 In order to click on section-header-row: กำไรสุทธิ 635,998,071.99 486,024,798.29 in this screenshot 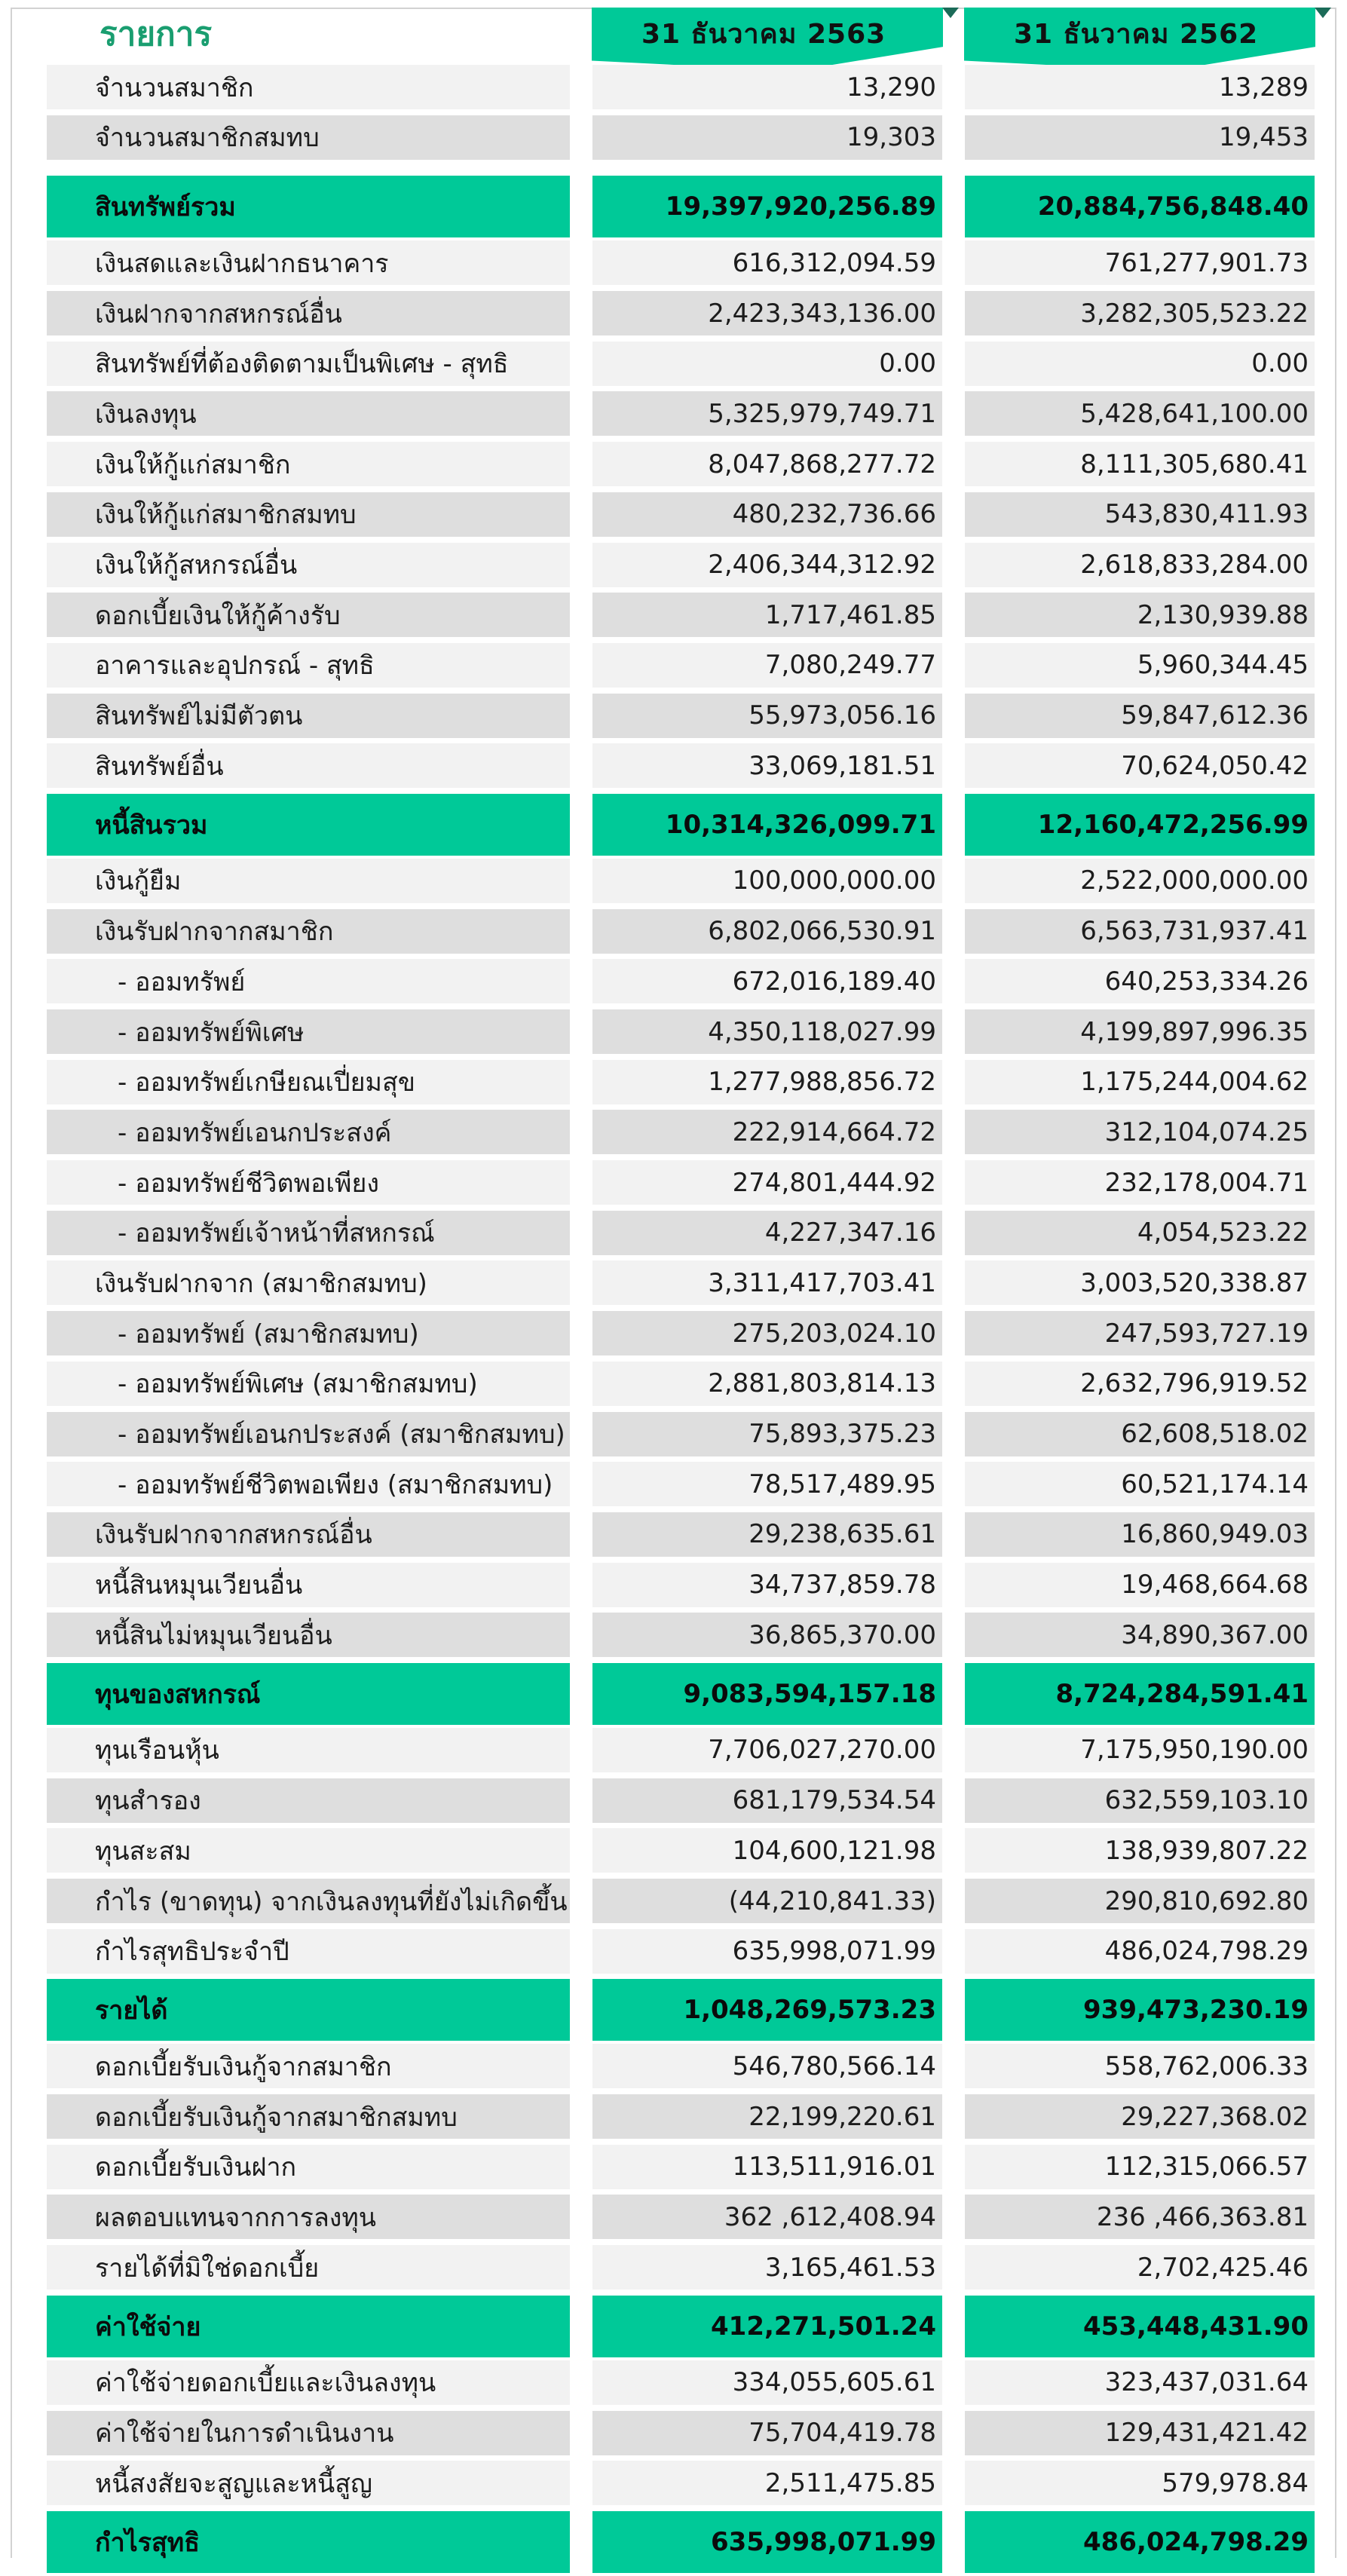, I will do `click(681, 2543)`.